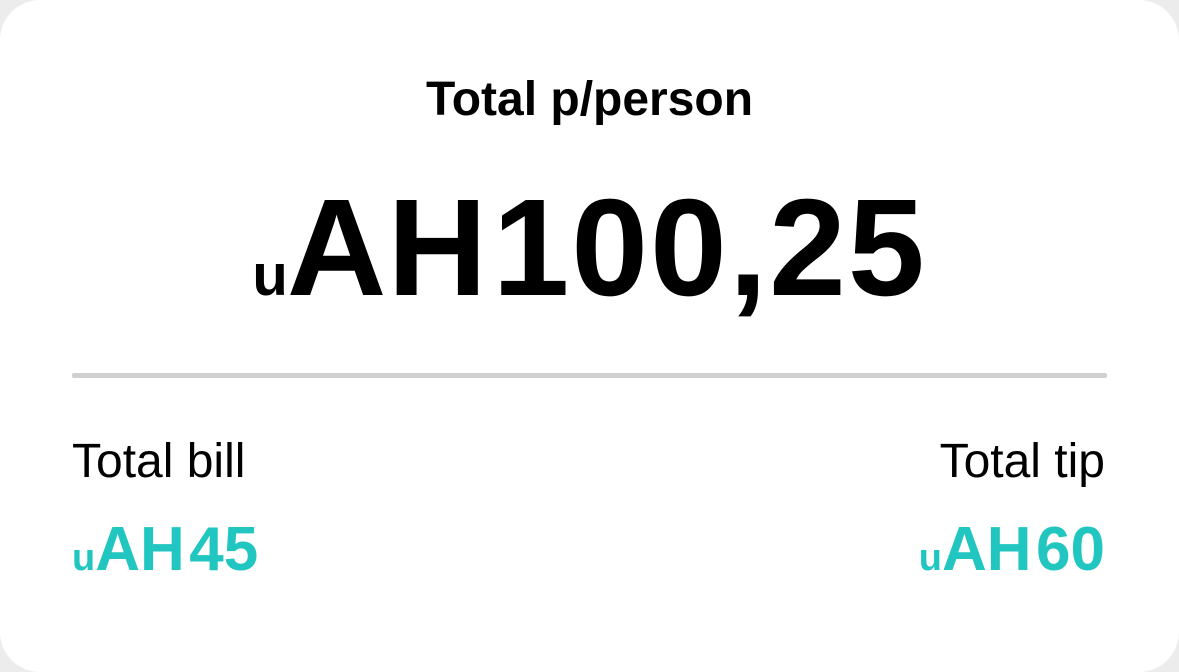 This screenshot has height=672, width=1179. What do you see at coordinates (387, 248) in the screenshot?
I see `per-person-currency-big: AH` at bounding box center [387, 248].